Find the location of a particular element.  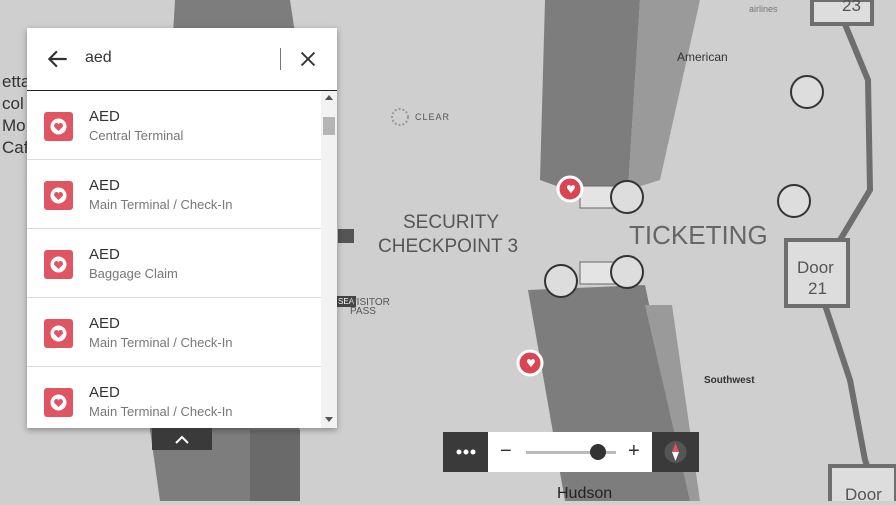

scroll-up-icon is located at coordinates (329, 97).